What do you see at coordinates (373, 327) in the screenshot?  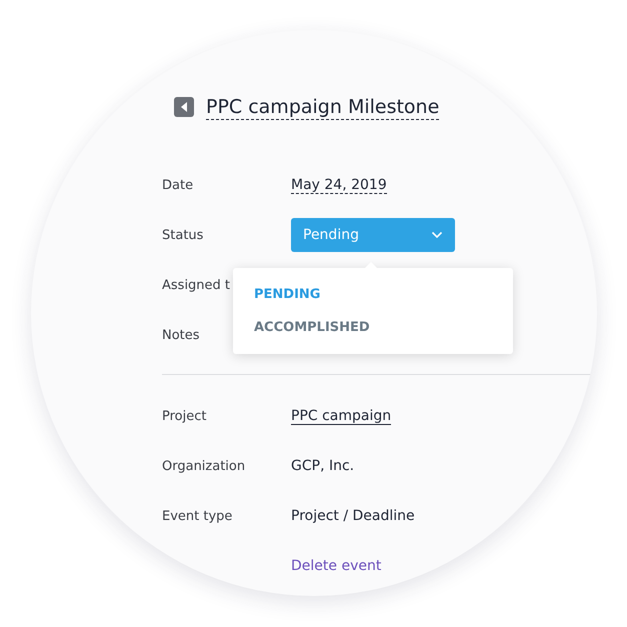 I see `status-option: ACCOMPLISHED` at bounding box center [373, 327].